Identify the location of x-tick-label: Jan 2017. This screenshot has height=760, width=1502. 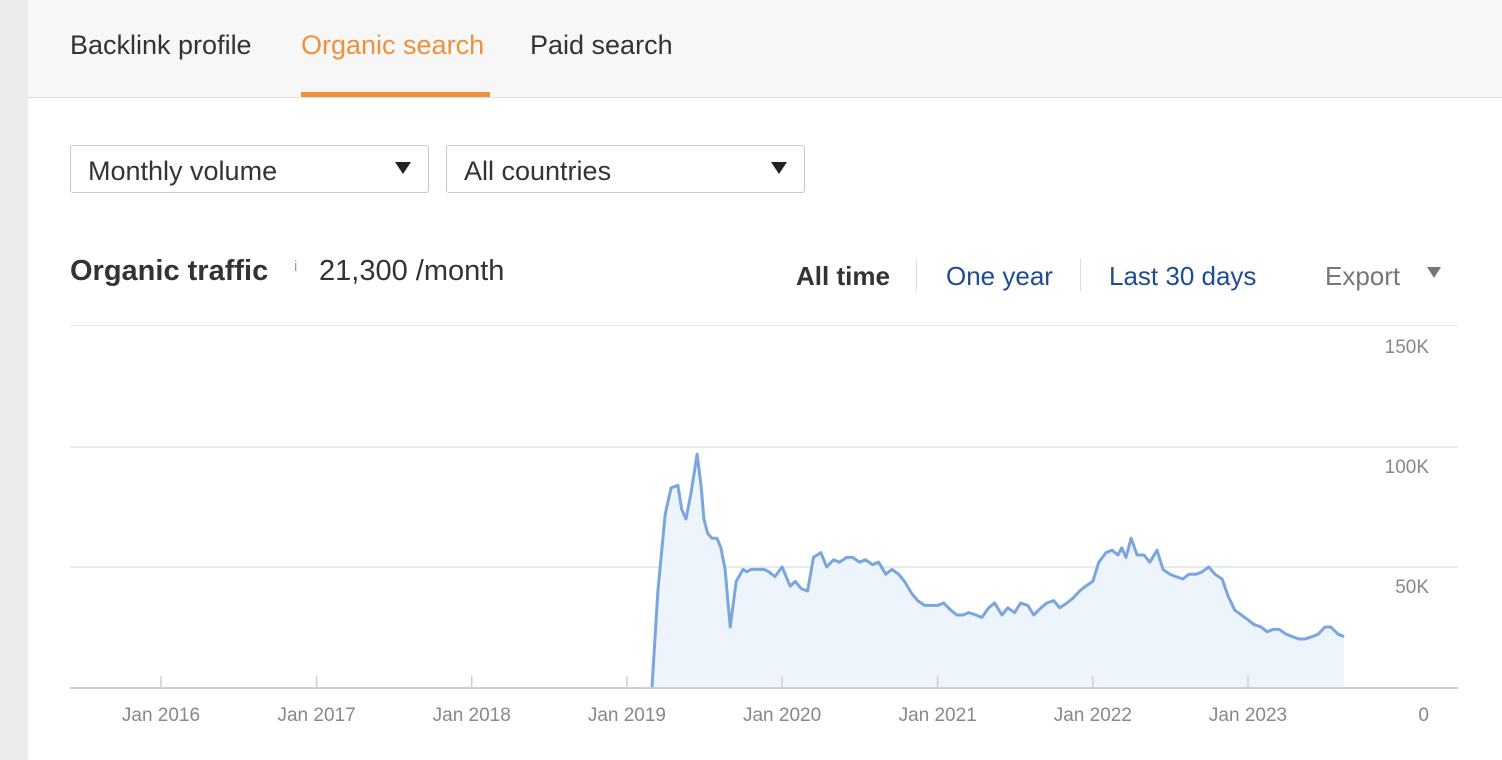
(316, 715).